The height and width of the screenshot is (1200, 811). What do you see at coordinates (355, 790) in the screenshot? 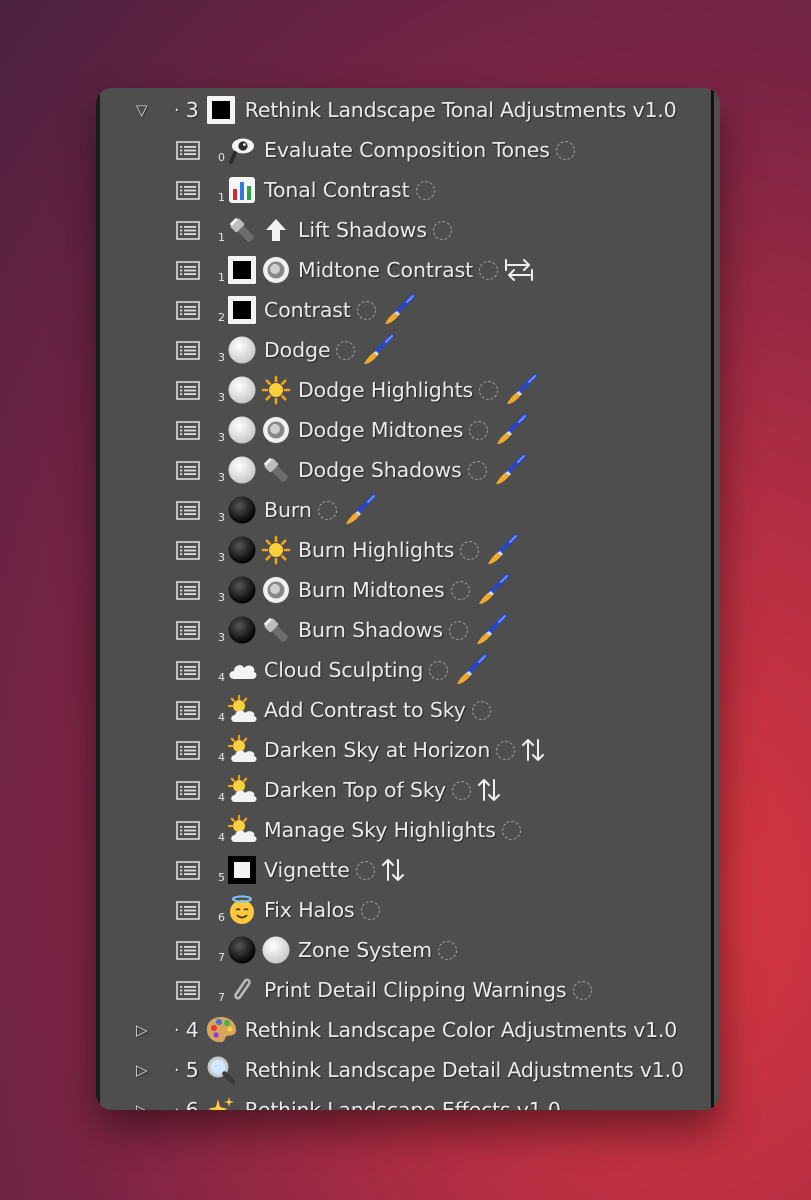
I see `preset-label: Darken Top of Sky` at bounding box center [355, 790].